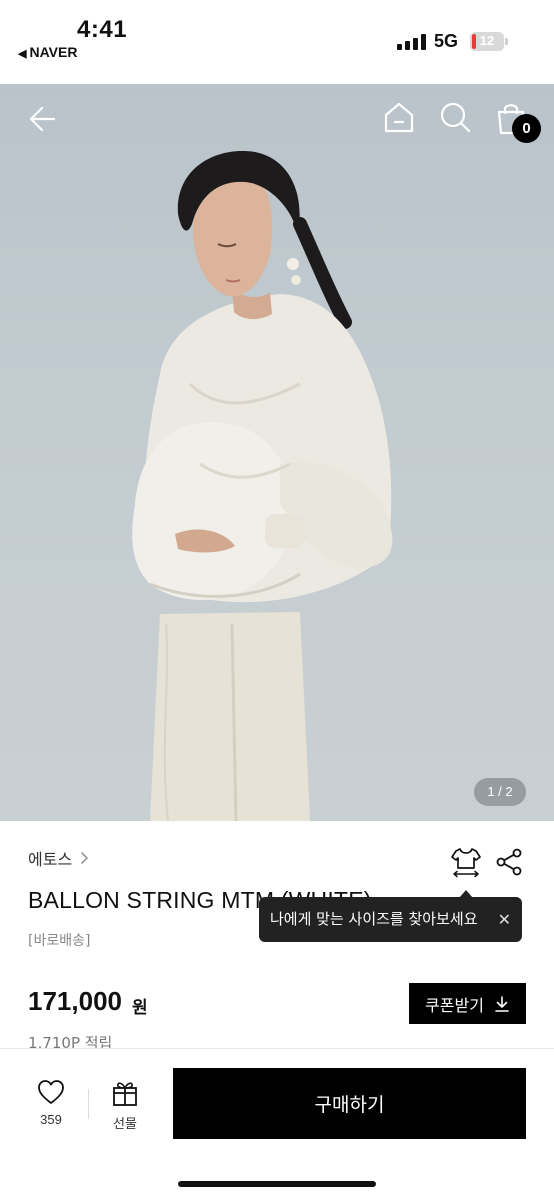 This screenshot has width=554, height=1200. I want to click on back-arrow-icon, so click(43, 119).